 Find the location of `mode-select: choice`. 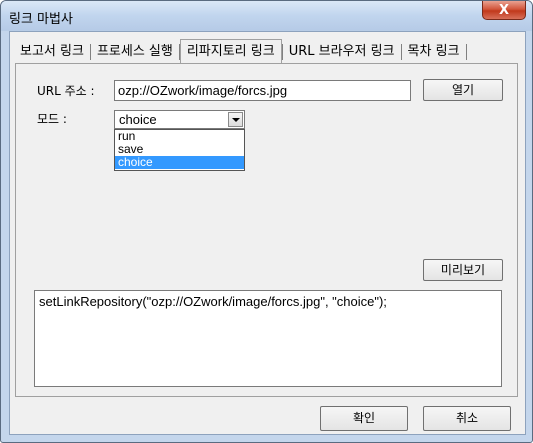

mode-select: choice is located at coordinates (179, 119).